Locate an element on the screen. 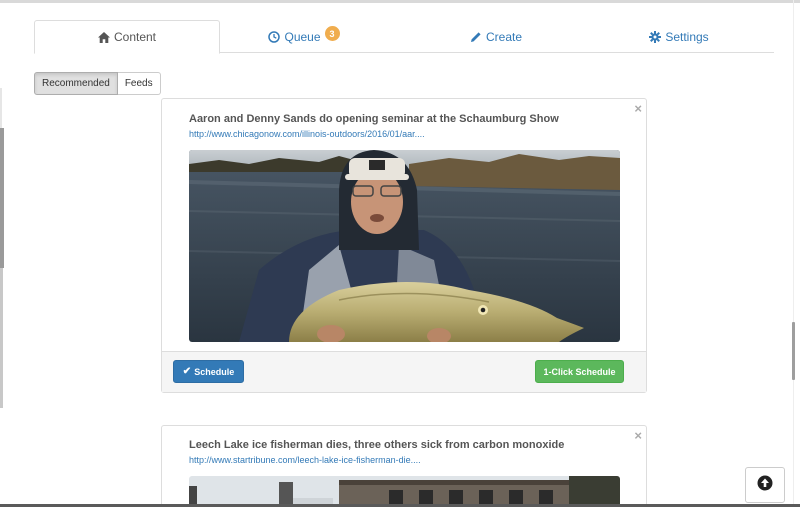  tab-label: Settings is located at coordinates (687, 36).